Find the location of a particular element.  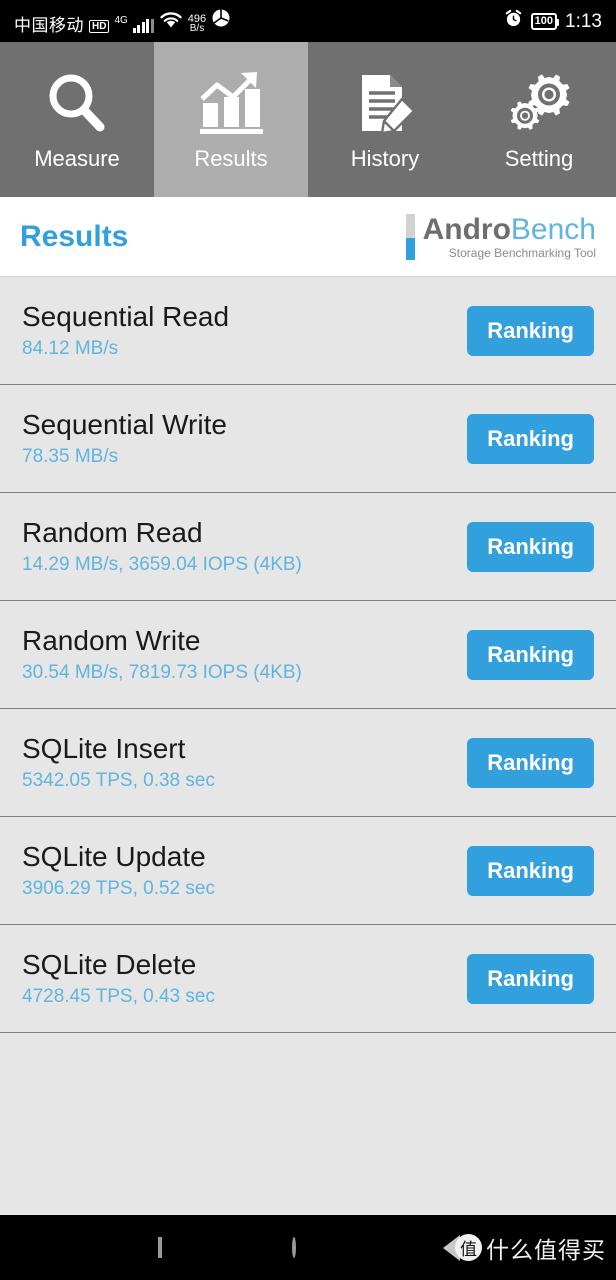

result-value: 5342.05 TPS, 0.38 sec is located at coordinates (118, 780).